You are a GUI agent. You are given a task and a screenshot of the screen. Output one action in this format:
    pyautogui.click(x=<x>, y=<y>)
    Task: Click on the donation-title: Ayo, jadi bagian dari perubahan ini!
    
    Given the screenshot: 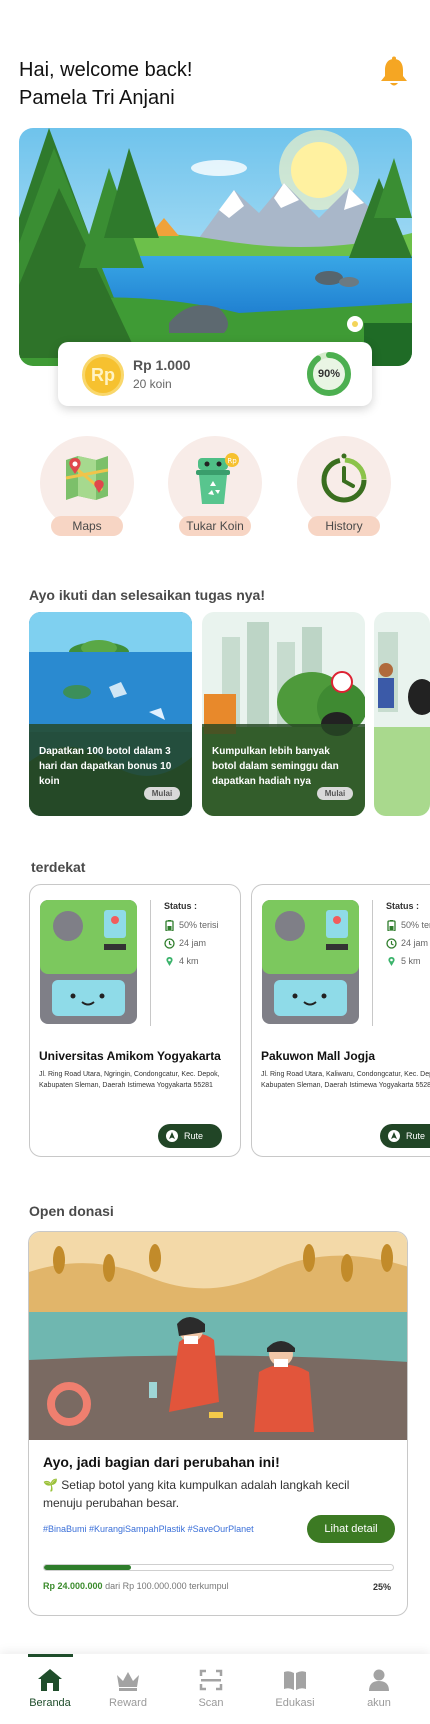 What is the action you would take?
    pyautogui.click(x=161, y=1462)
    